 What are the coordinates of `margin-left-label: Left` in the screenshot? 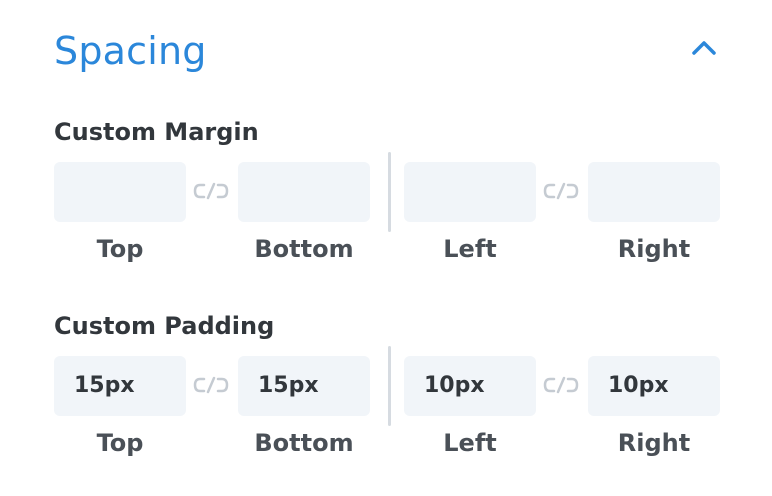 It's located at (470, 249).